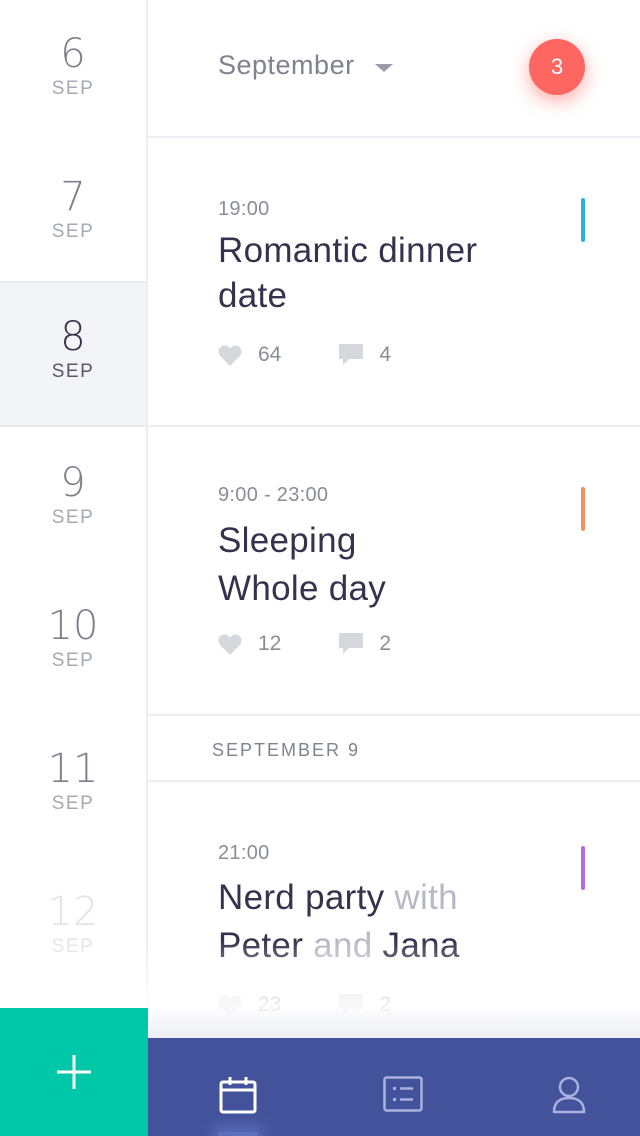 This screenshot has width=640, height=1136. Describe the element at coordinates (557, 67) in the screenshot. I see `notification-badge: 3` at that location.